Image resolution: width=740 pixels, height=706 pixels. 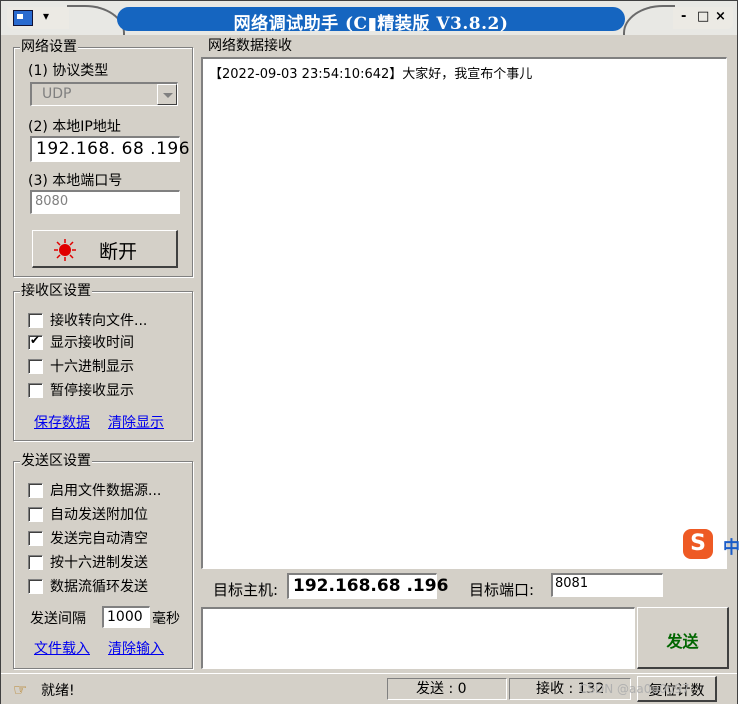 What do you see at coordinates (92, 367) in the screenshot?
I see `checkbox-label: 十六进制显示` at bounding box center [92, 367].